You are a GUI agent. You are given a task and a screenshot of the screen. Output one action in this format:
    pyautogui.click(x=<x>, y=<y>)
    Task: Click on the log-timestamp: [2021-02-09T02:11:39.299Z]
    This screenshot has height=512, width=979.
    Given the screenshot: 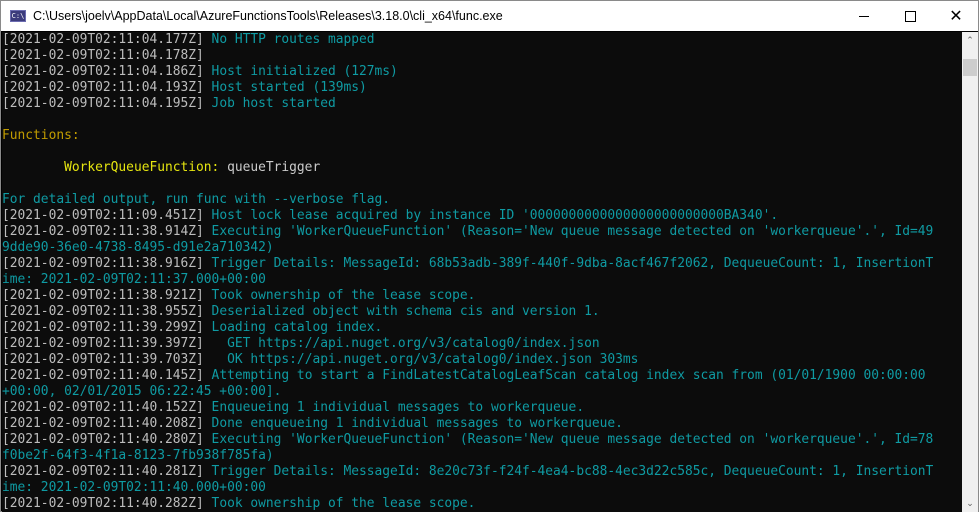 What is the action you would take?
    pyautogui.click(x=103, y=327)
    